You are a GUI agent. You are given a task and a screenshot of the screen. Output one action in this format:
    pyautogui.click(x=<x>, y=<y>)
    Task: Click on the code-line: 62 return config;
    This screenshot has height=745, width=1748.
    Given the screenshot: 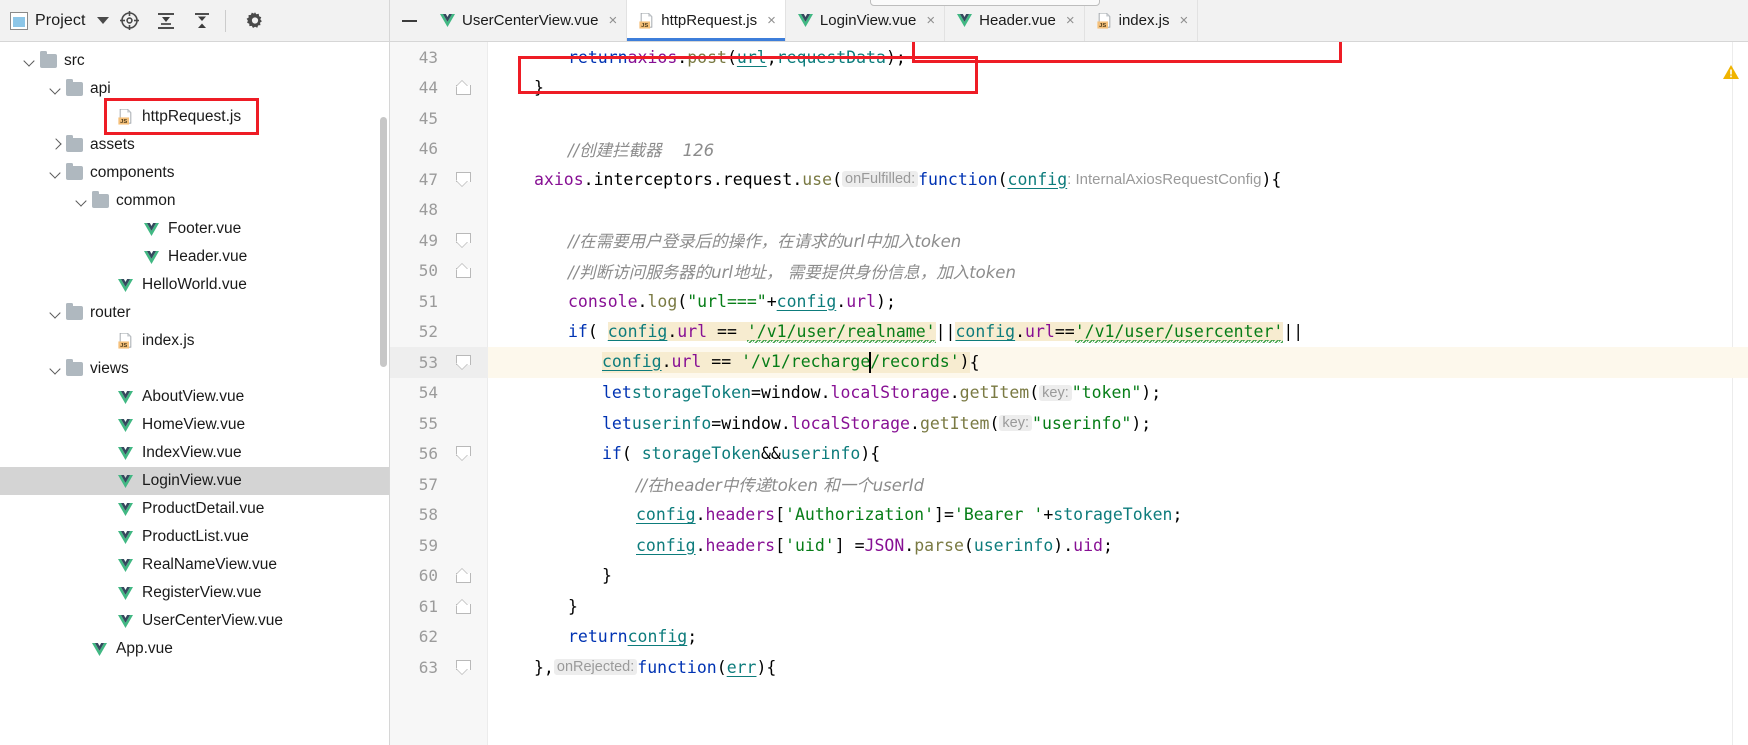 What is the action you would take?
    pyautogui.click(x=1069, y=637)
    